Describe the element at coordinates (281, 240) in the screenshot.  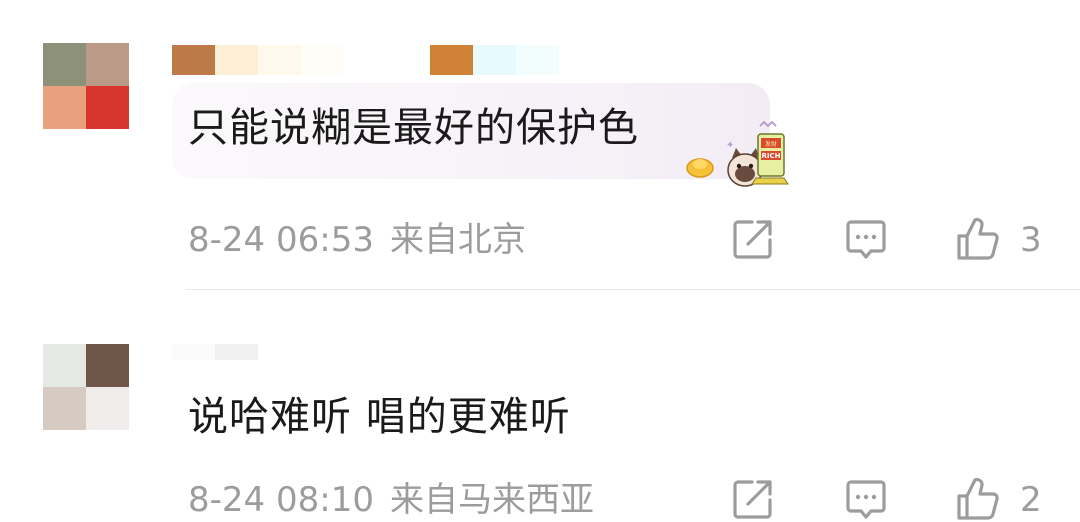
I see `comment-time: 8-24 06:53` at that location.